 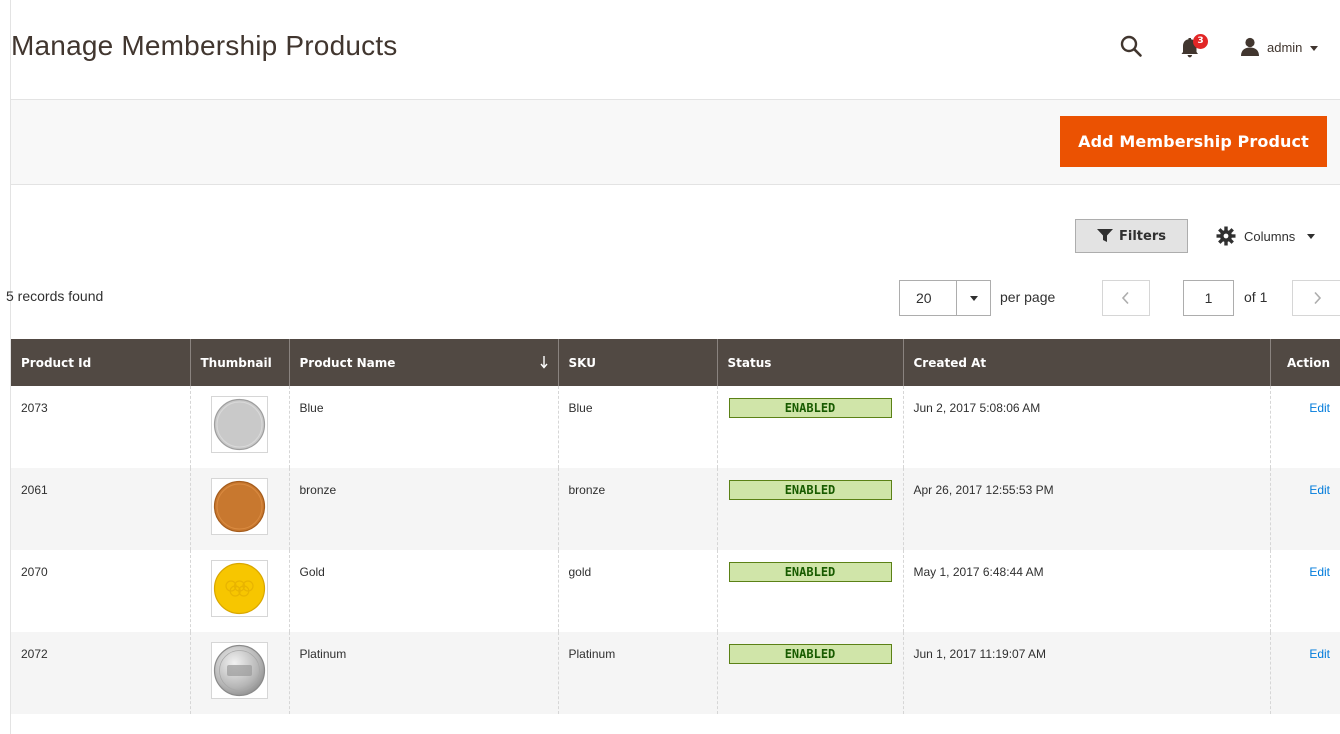 I want to click on silver-medal-image, so click(x=239, y=424).